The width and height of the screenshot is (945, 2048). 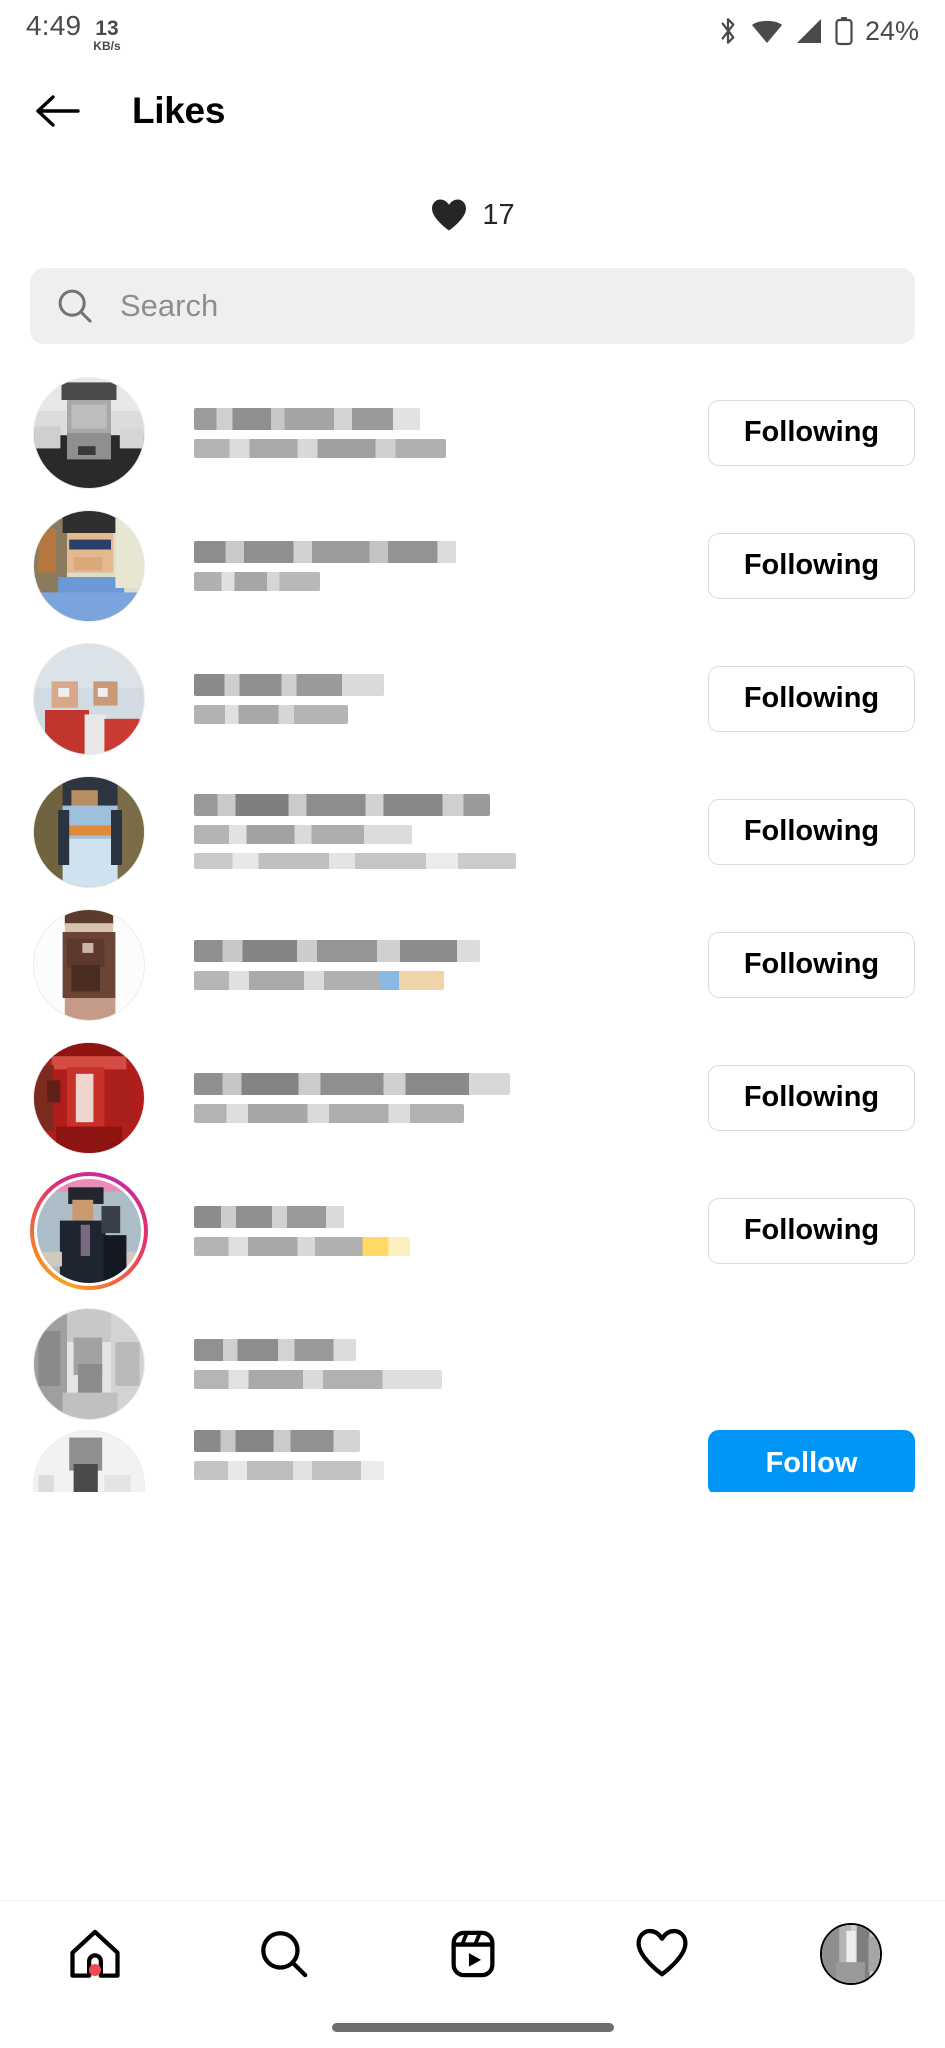 What do you see at coordinates (766, 31) in the screenshot?
I see `wifi-icon` at bounding box center [766, 31].